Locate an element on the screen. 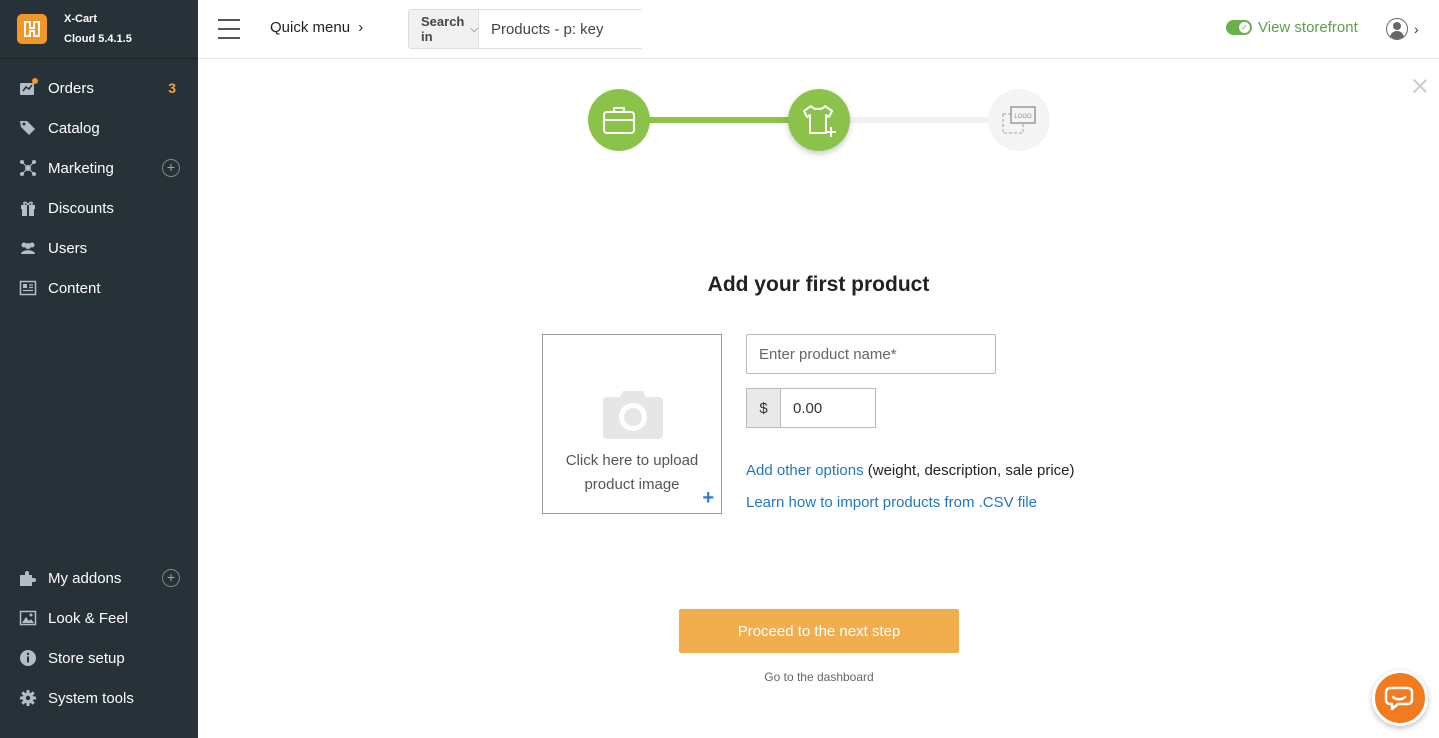 This screenshot has height=738, width=1439. sidebar-item-users: Users is located at coordinates (99, 248).